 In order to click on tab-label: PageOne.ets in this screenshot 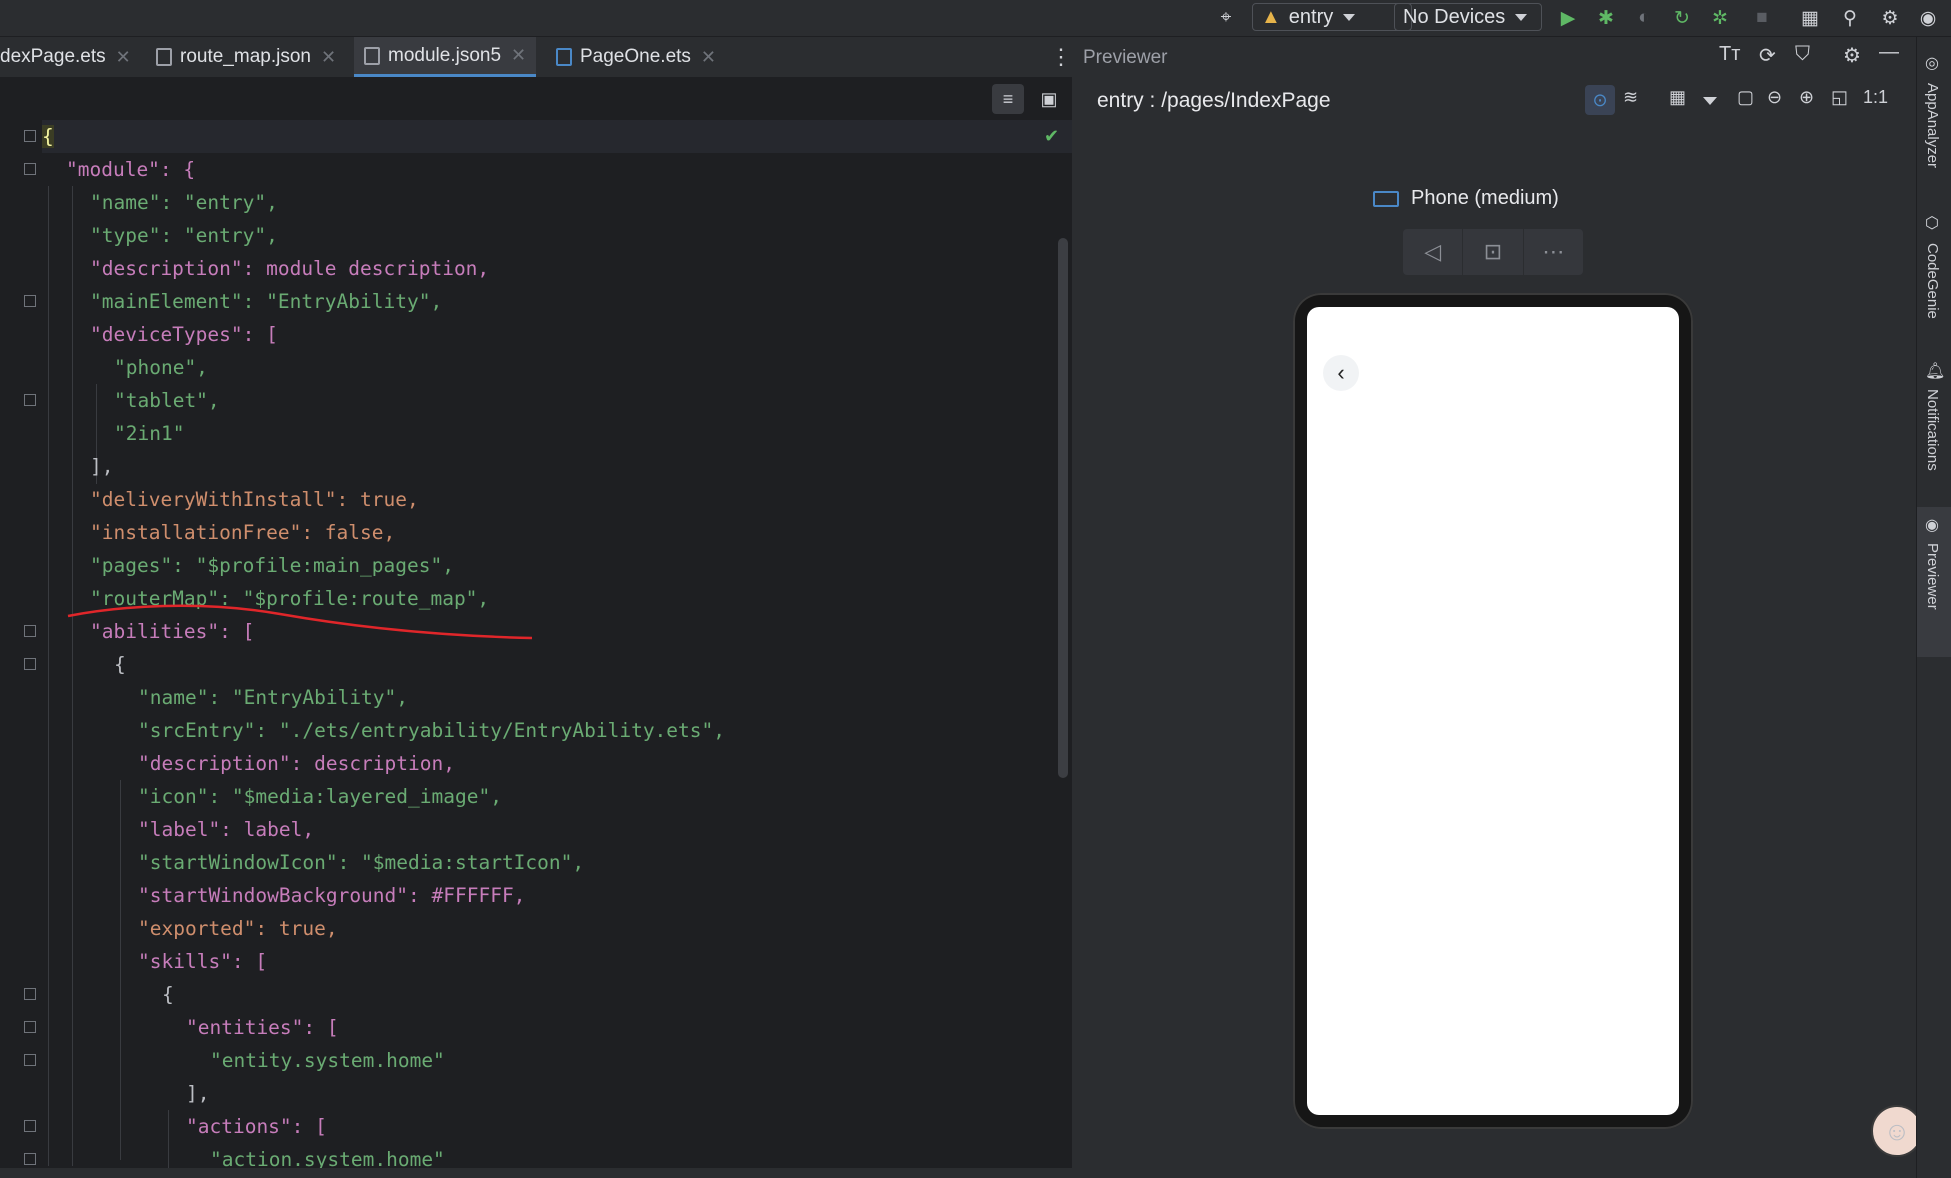, I will do `click(635, 56)`.